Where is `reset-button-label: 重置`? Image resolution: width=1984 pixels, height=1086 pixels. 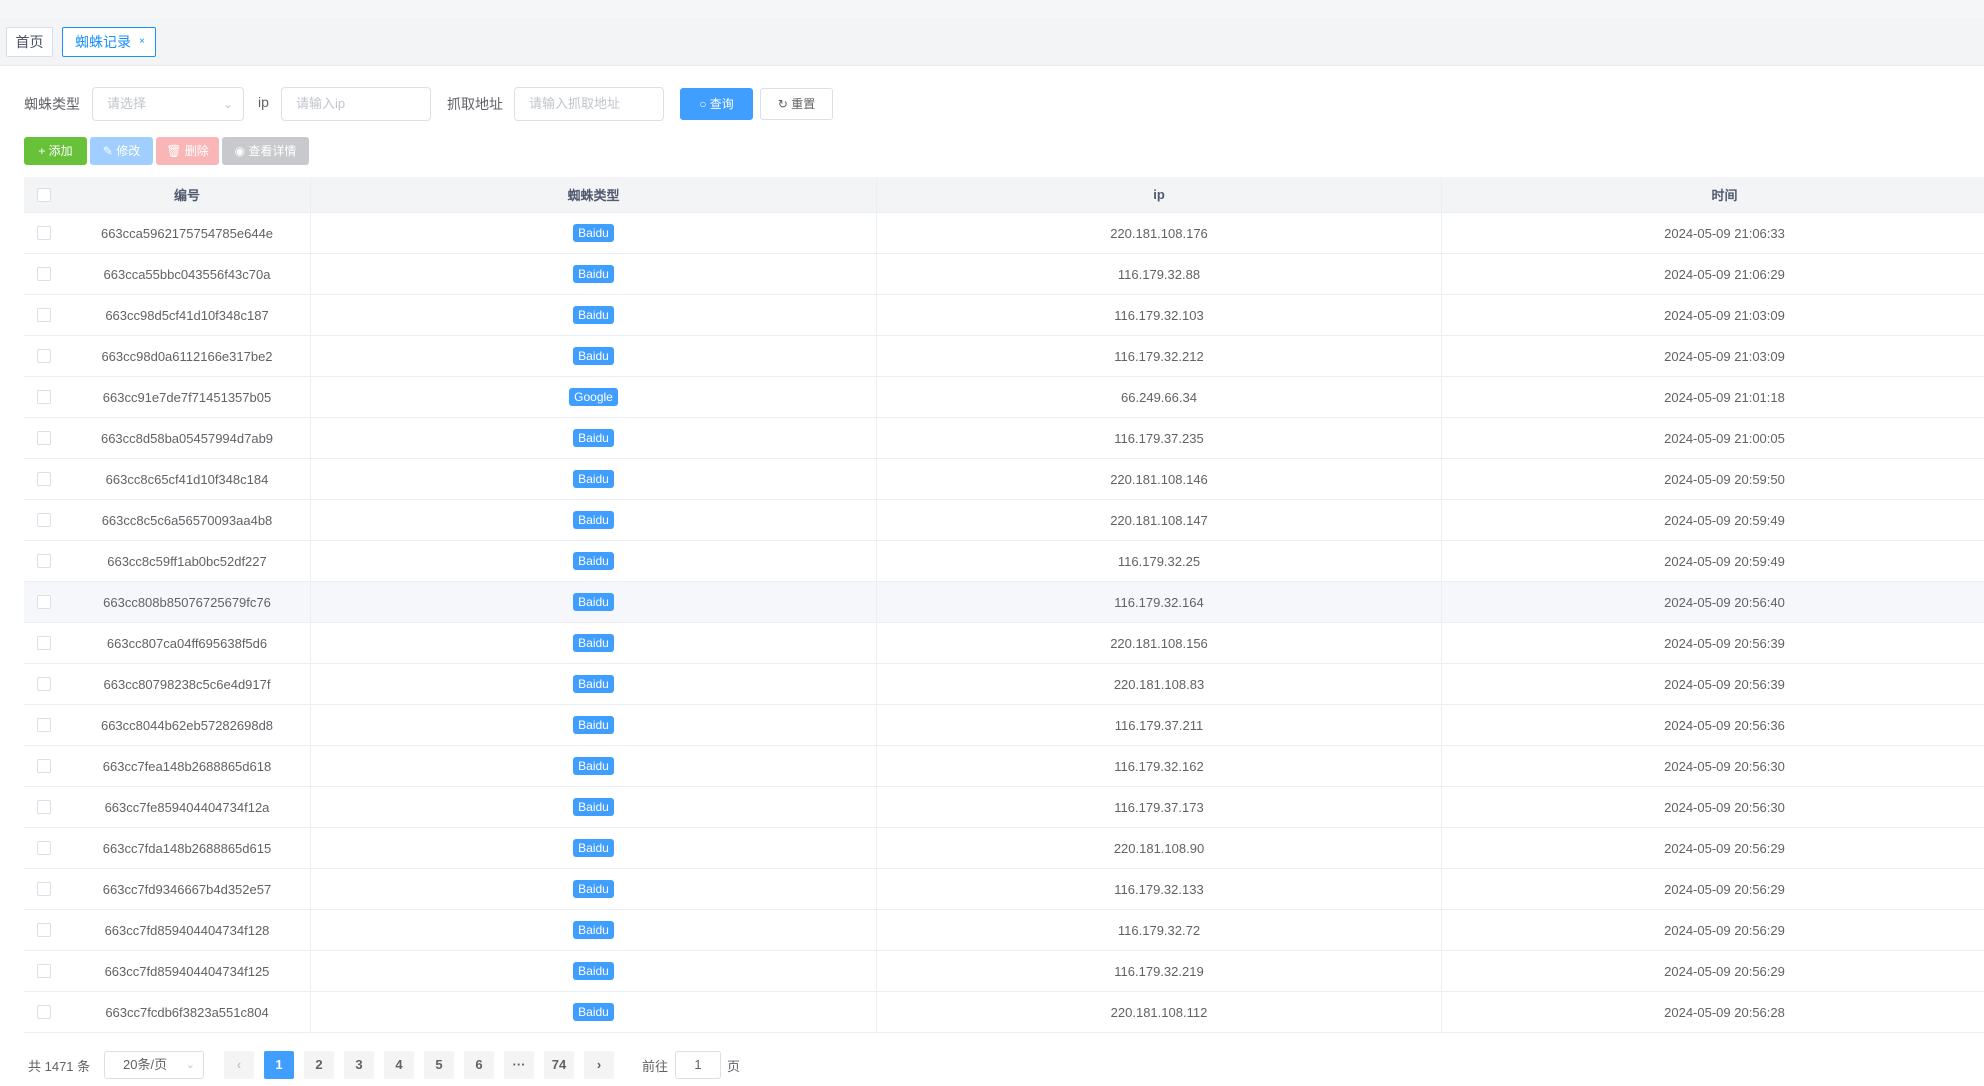
reset-button-label: 重置 is located at coordinates (803, 104).